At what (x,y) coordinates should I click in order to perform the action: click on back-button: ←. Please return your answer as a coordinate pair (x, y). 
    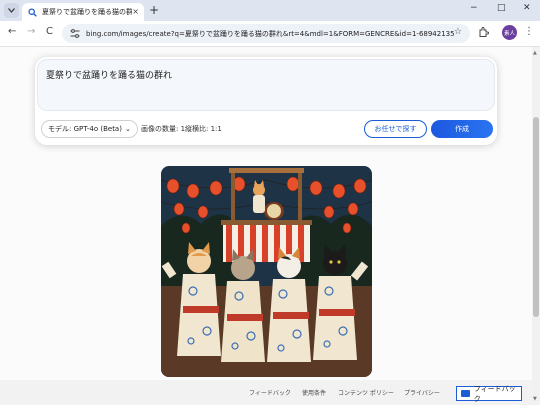
    Looking at the image, I should click on (12, 31).